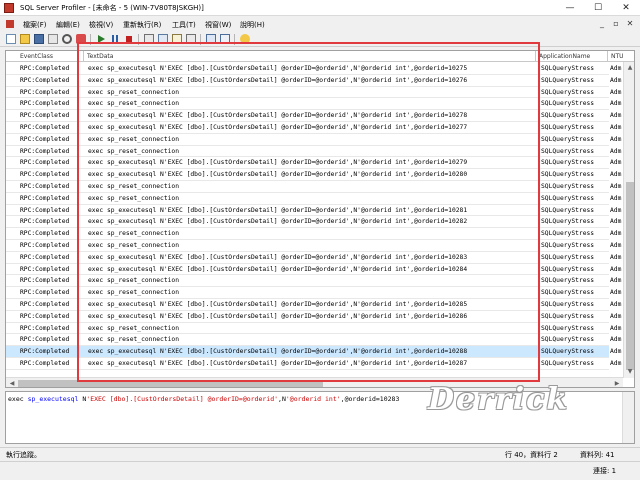 This screenshot has height=480, width=640. What do you see at coordinates (149, 39) in the screenshot?
I see `column-icon` at bounding box center [149, 39].